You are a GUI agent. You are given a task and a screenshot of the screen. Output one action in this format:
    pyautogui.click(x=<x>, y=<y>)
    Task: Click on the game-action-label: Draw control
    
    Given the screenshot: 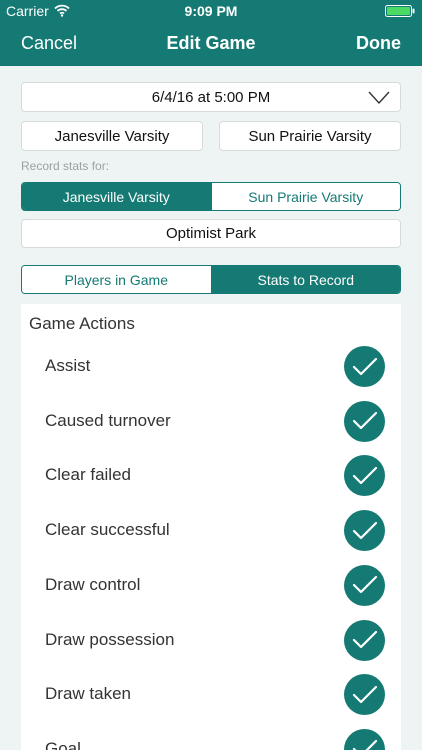 What is the action you would take?
    pyautogui.click(x=93, y=584)
    